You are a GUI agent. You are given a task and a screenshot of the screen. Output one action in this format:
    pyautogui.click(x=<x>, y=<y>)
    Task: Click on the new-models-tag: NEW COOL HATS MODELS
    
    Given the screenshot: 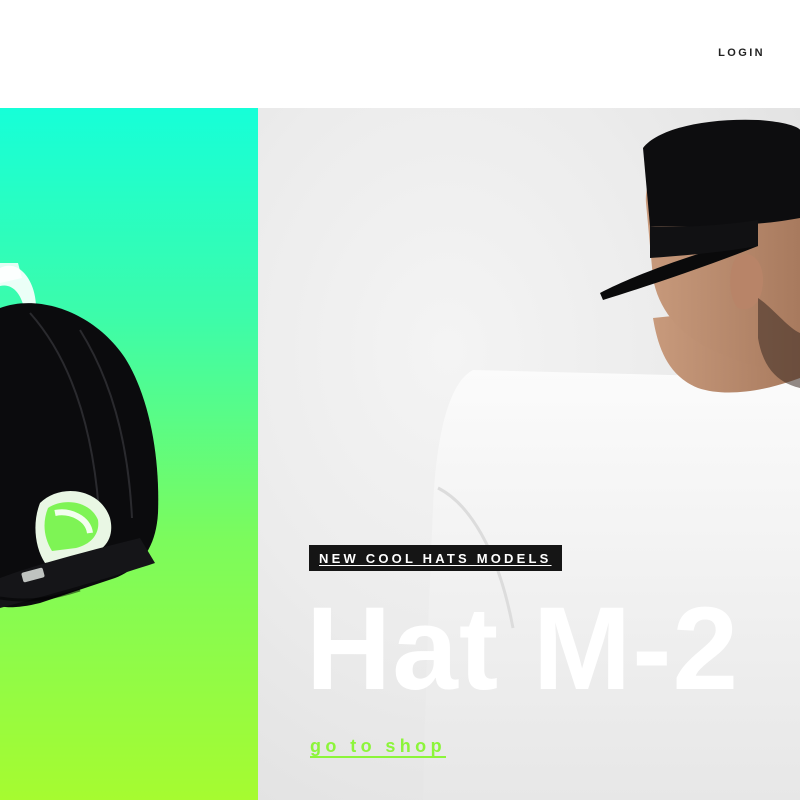 What is the action you would take?
    pyautogui.click(x=435, y=558)
    